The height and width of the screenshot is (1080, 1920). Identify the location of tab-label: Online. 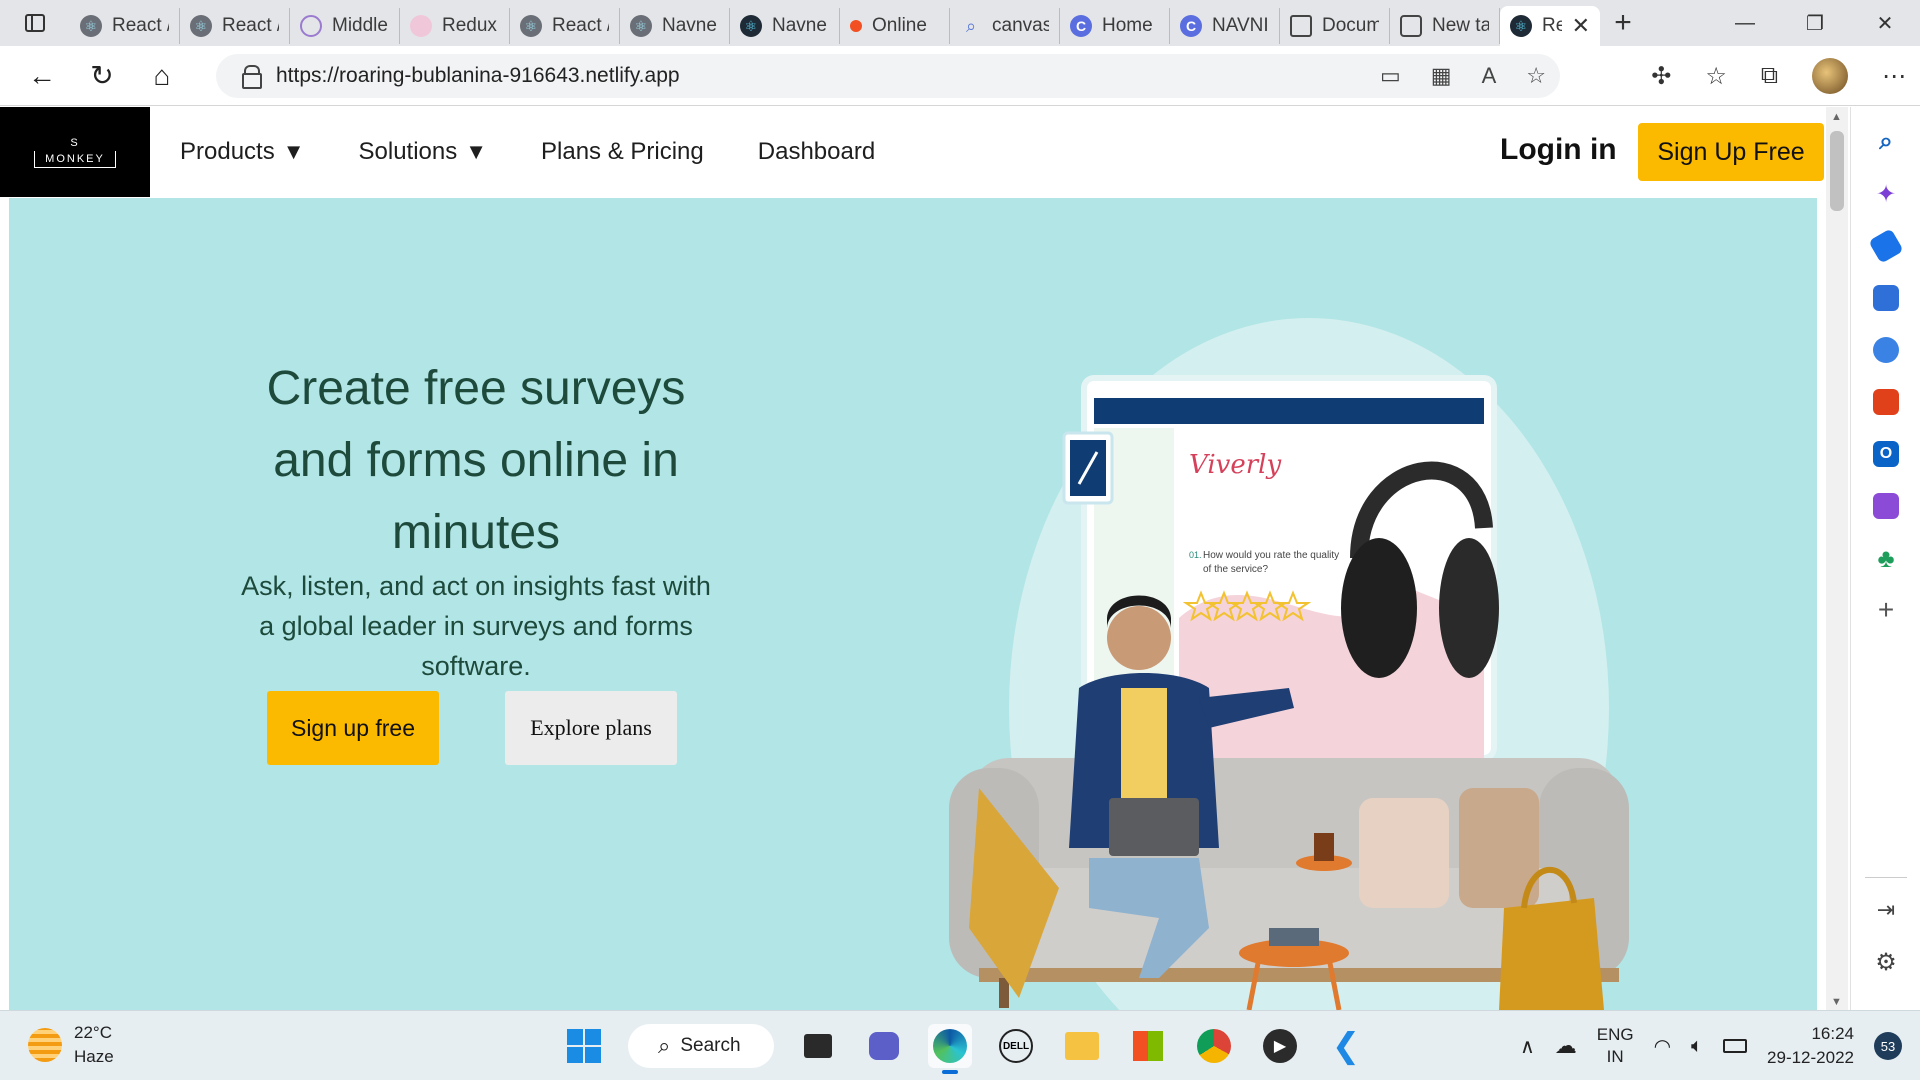
(899, 25).